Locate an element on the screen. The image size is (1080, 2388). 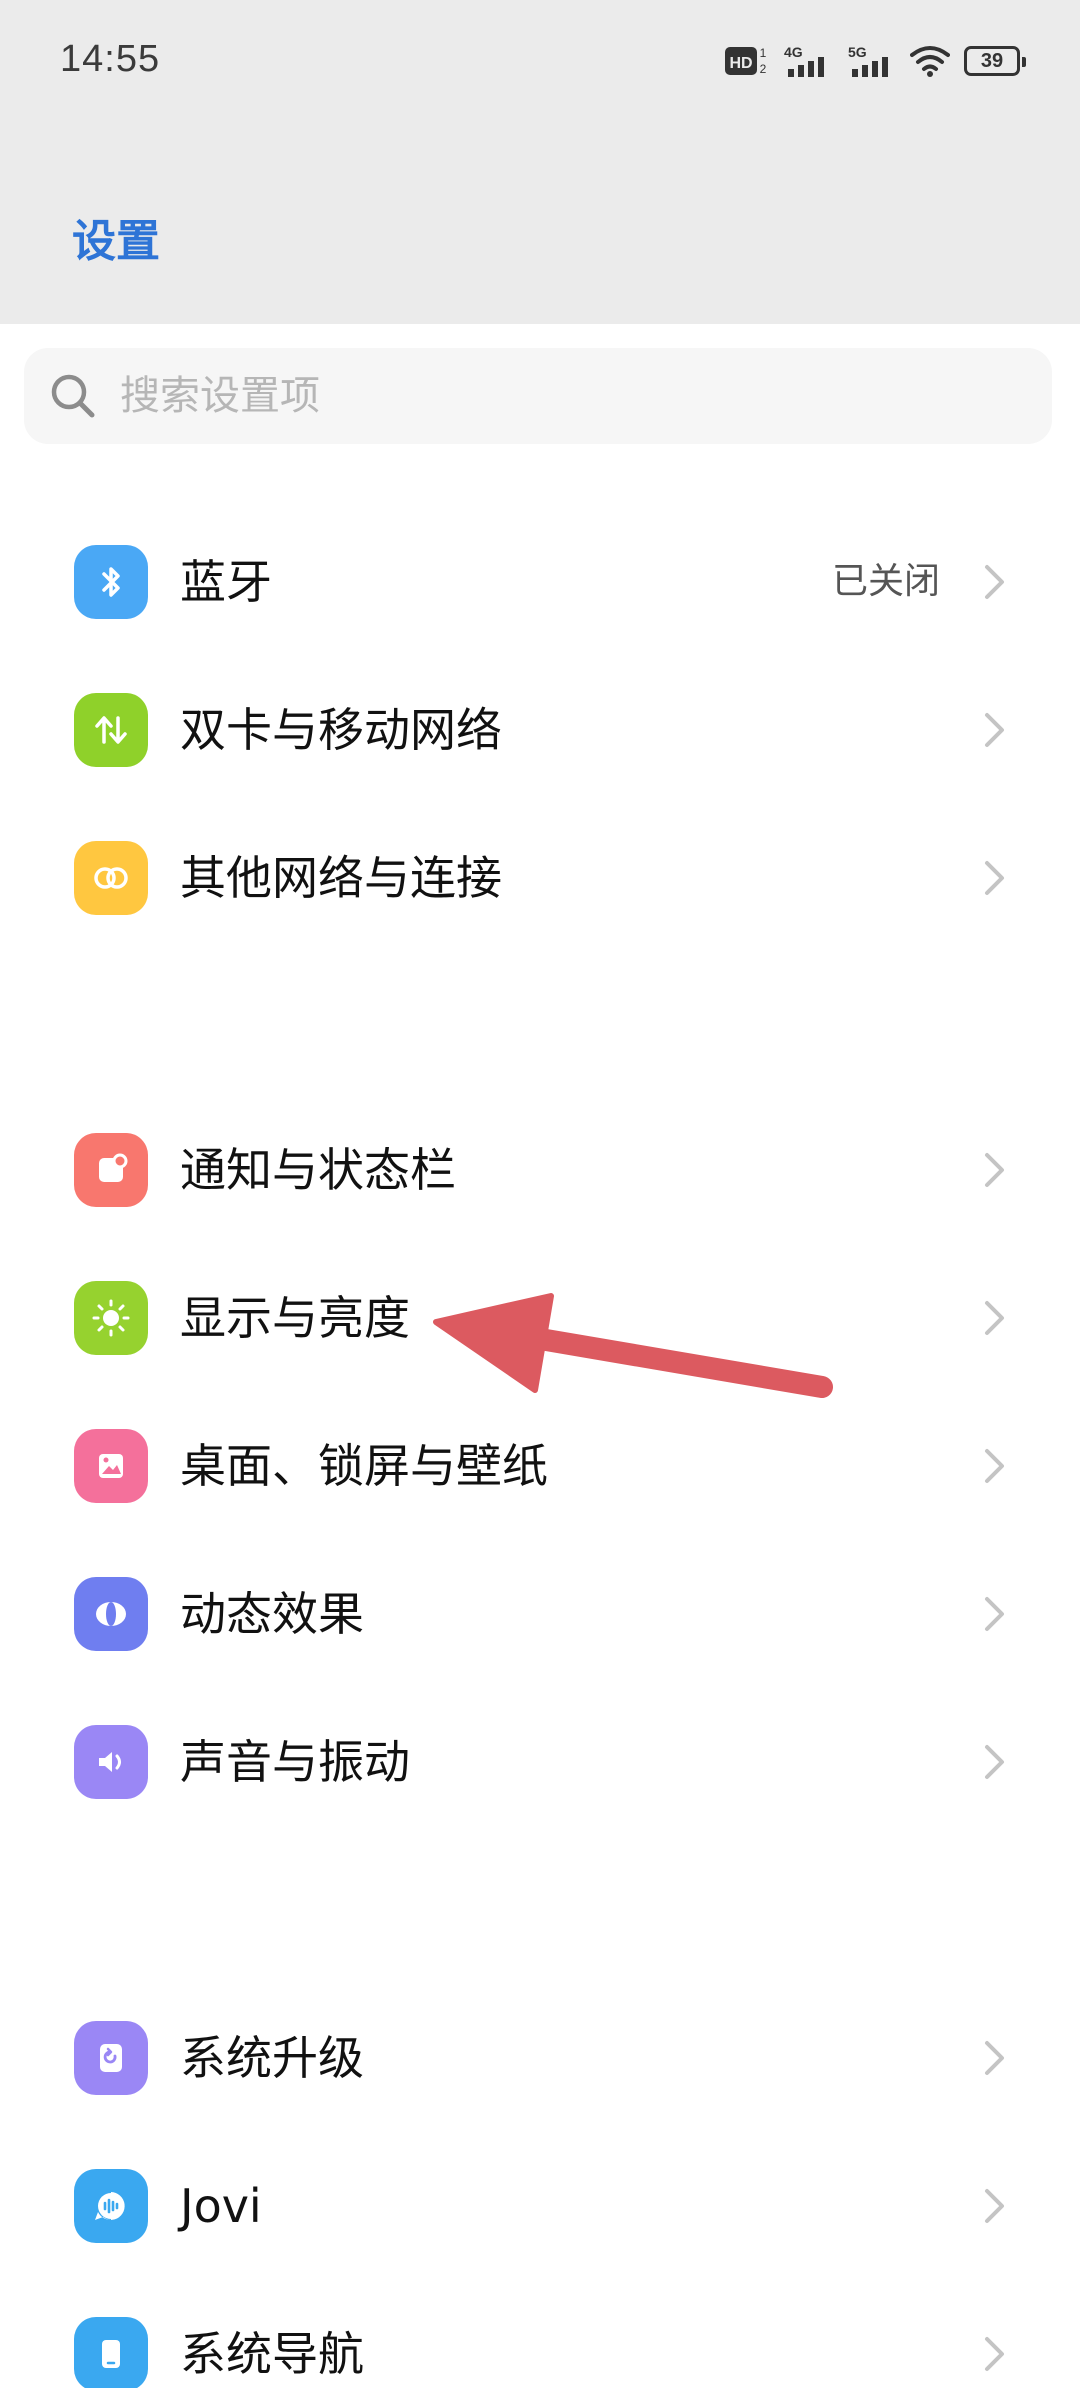
notification-icon is located at coordinates (111, 1170).